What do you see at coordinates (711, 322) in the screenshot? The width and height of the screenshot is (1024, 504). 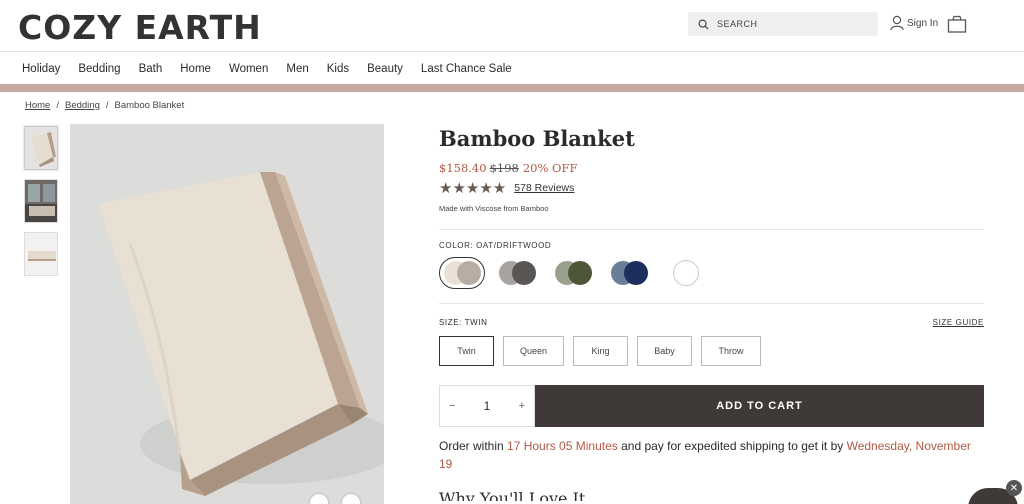 I see `size-header: SIZE: TWIN SIZE GUIDE` at bounding box center [711, 322].